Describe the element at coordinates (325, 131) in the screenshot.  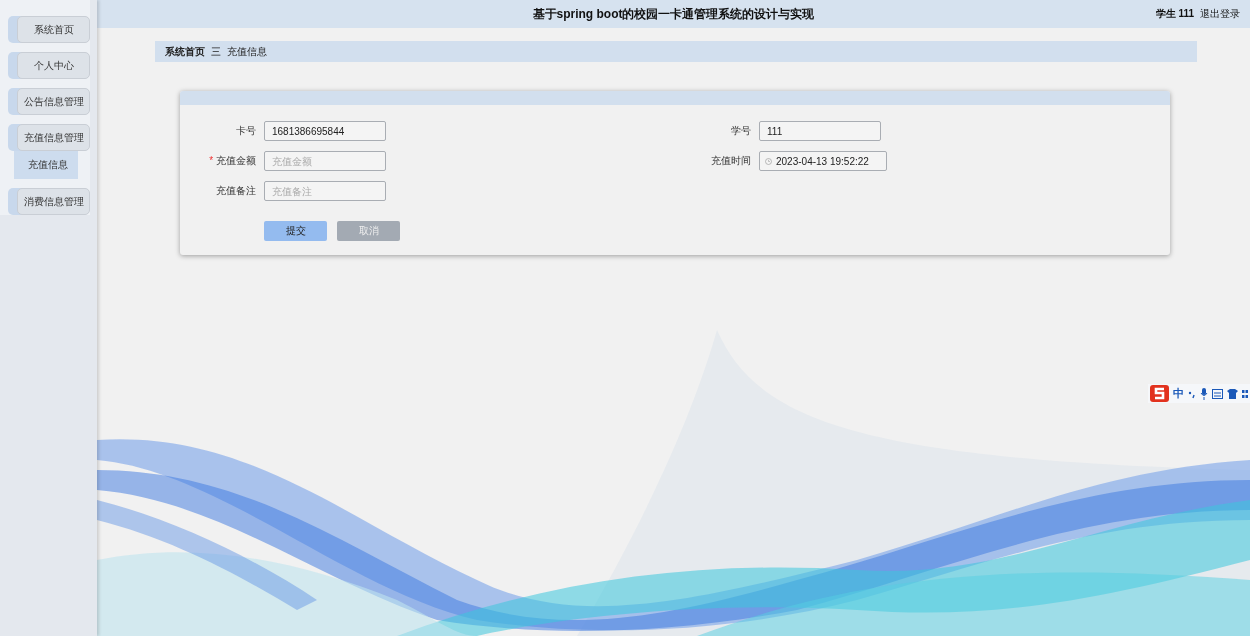
I see `input-field: 1681386695844` at that location.